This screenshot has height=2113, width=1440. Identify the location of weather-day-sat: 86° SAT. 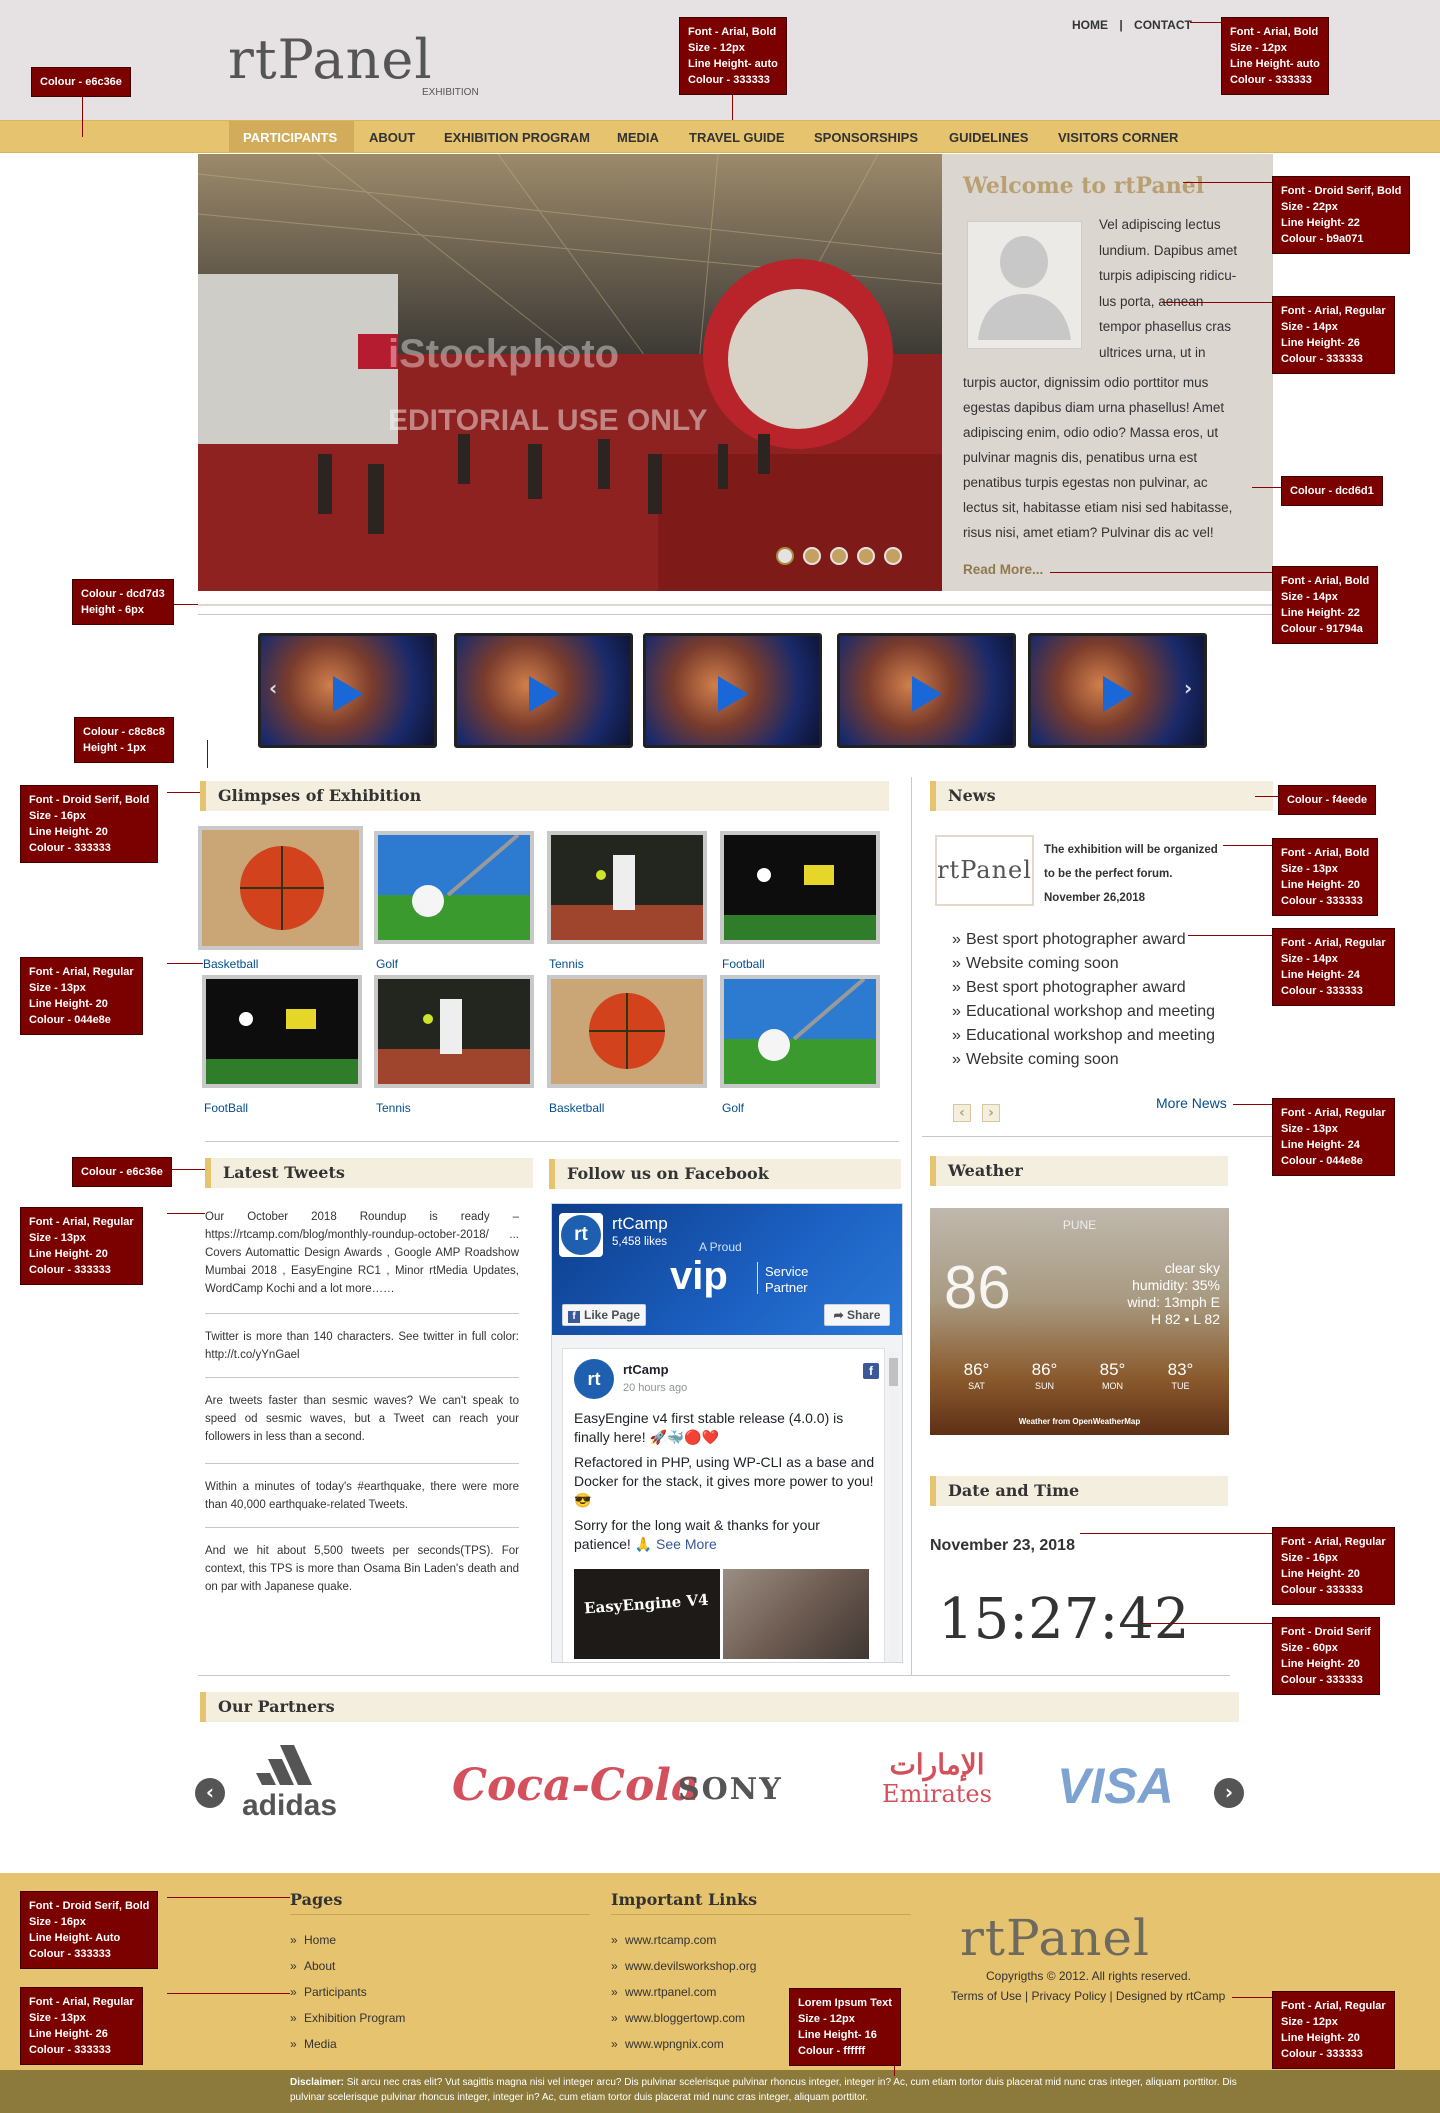
(976, 1375).